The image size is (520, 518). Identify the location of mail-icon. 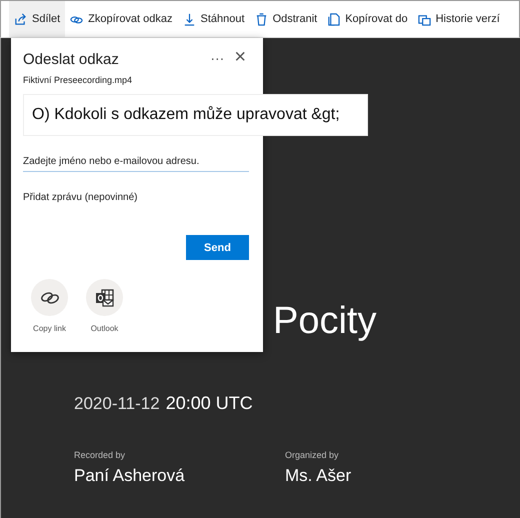
(104, 298).